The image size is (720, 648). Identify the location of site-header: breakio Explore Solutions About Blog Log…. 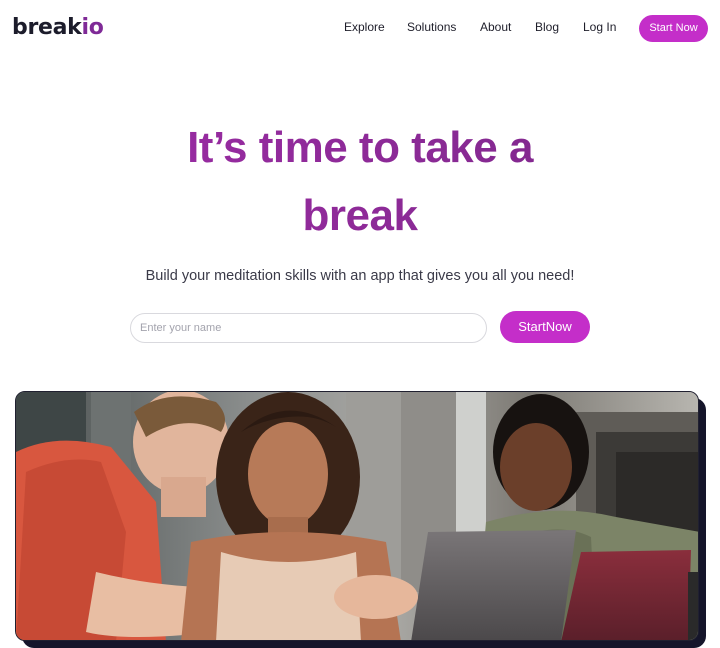
(360, 28).